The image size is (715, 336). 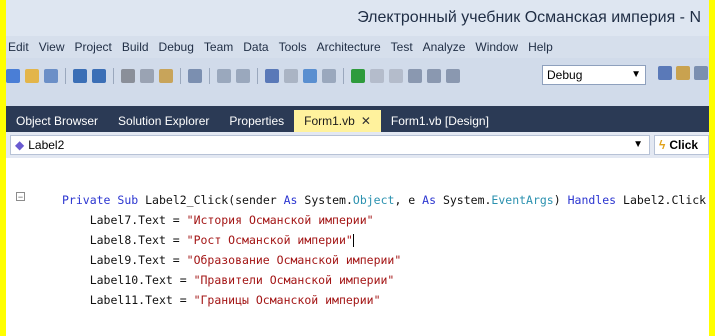 What do you see at coordinates (329, 121) in the screenshot?
I see `tab-label: Form1.vb` at bounding box center [329, 121].